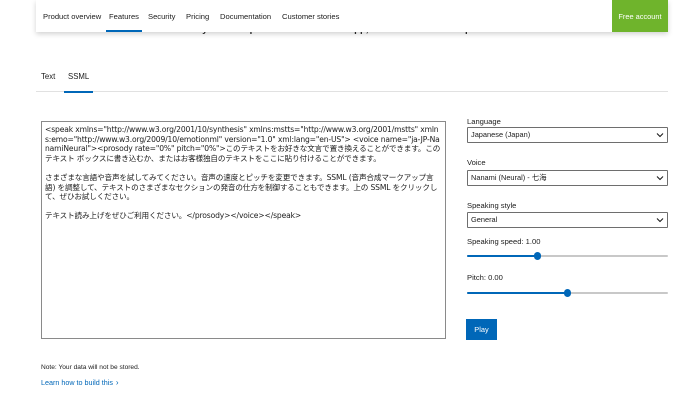 The image size is (690, 404). Describe the element at coordinates (567, 256) in the screenshot. I see `speaking-speed-slider` at that location.